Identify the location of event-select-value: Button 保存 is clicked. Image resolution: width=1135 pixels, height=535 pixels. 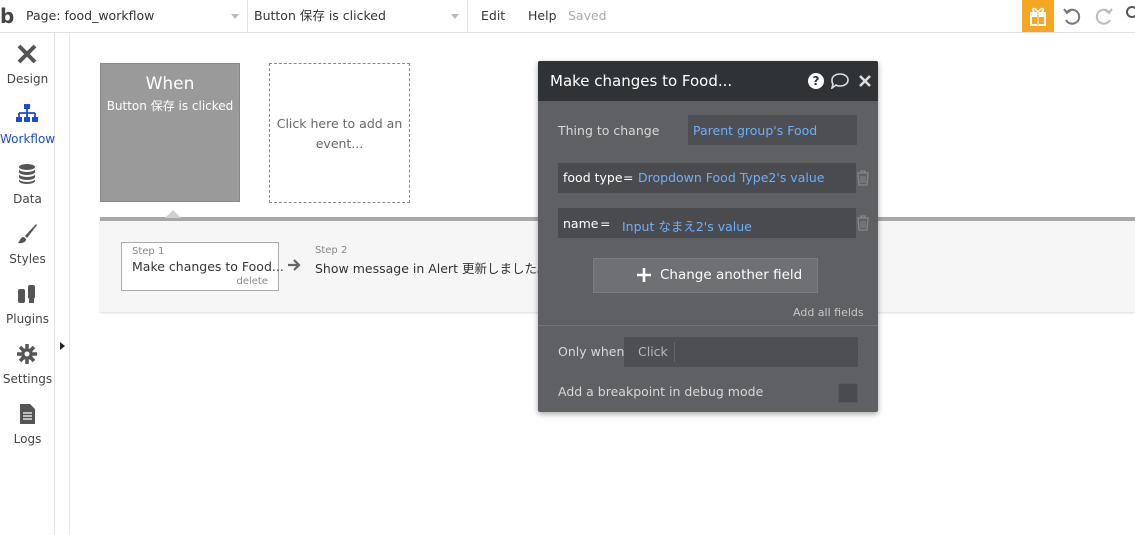
(320, 15).